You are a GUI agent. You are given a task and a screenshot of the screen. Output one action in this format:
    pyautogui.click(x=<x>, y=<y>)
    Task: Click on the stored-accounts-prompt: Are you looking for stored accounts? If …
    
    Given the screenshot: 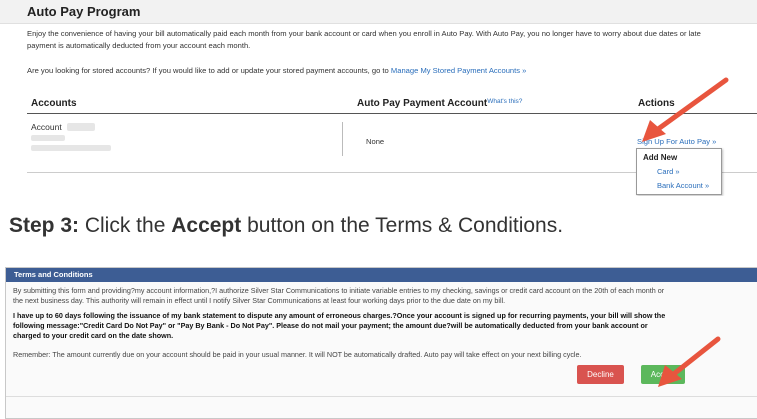 What is the action you would take?
    pyautogui.click(x=208, y=70)
    